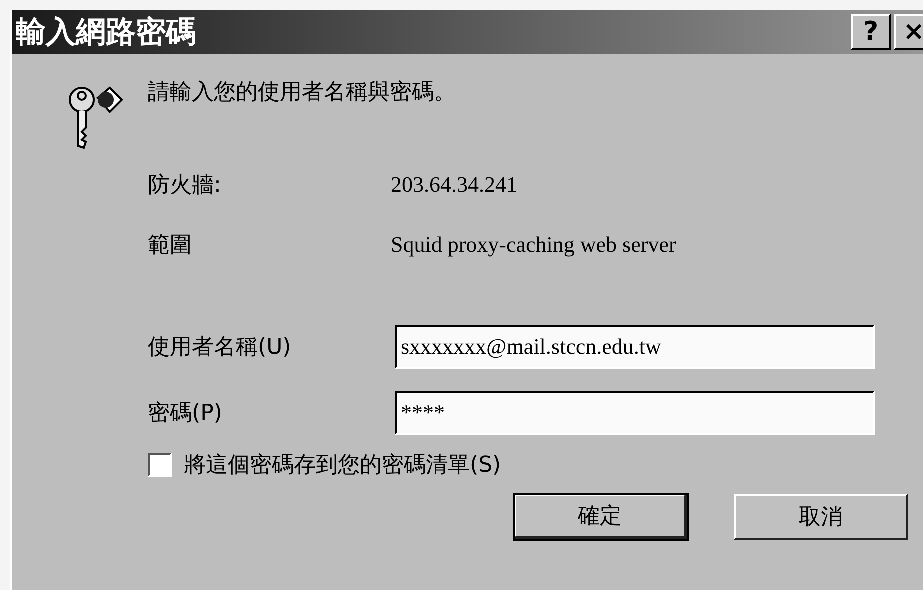 This screenshot has width=923, height=590. Describe the element at coordinates (454, 185) in the screenshot. I see `info-value: 203.64.34.241` at that location.